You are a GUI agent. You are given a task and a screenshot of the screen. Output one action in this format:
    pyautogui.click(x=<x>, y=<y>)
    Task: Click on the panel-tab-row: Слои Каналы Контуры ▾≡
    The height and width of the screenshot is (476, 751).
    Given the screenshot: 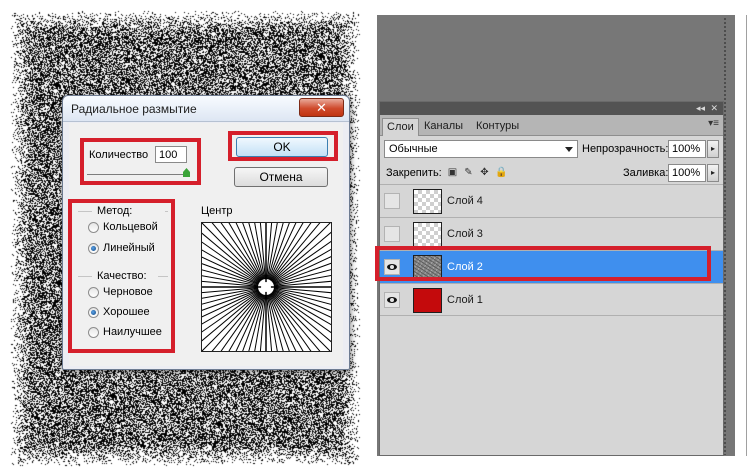 What is the action you would take?
    pyautogui.click(x=551, y=125)
    